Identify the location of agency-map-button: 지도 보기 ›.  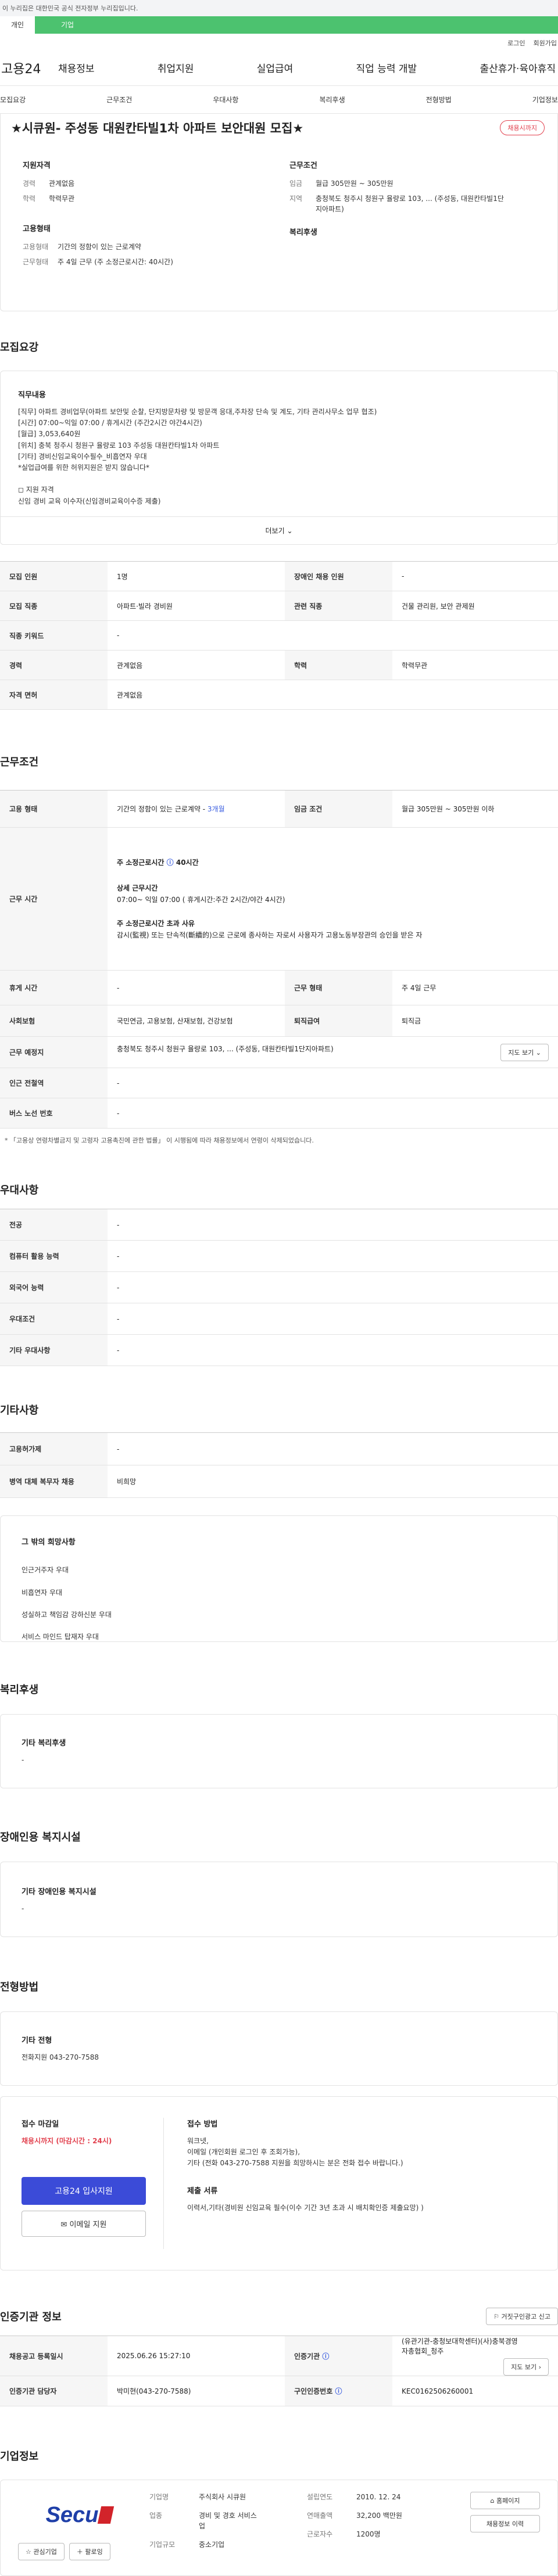
(526, 2367).